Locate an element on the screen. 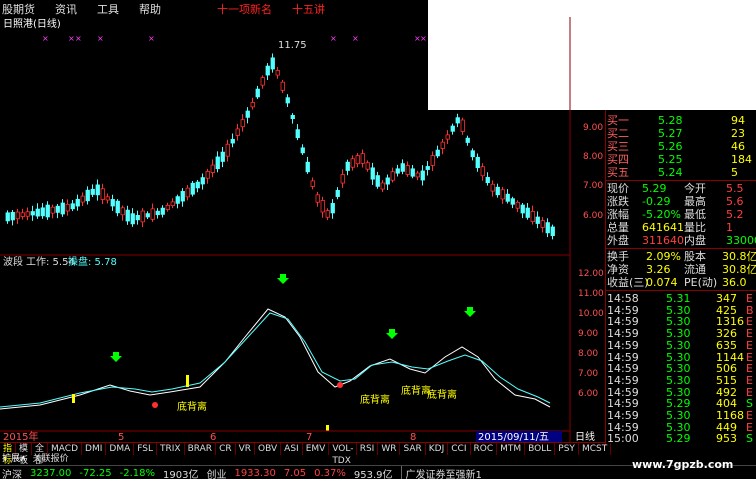  book-label: 买五 is located at coordinates (618, 172).